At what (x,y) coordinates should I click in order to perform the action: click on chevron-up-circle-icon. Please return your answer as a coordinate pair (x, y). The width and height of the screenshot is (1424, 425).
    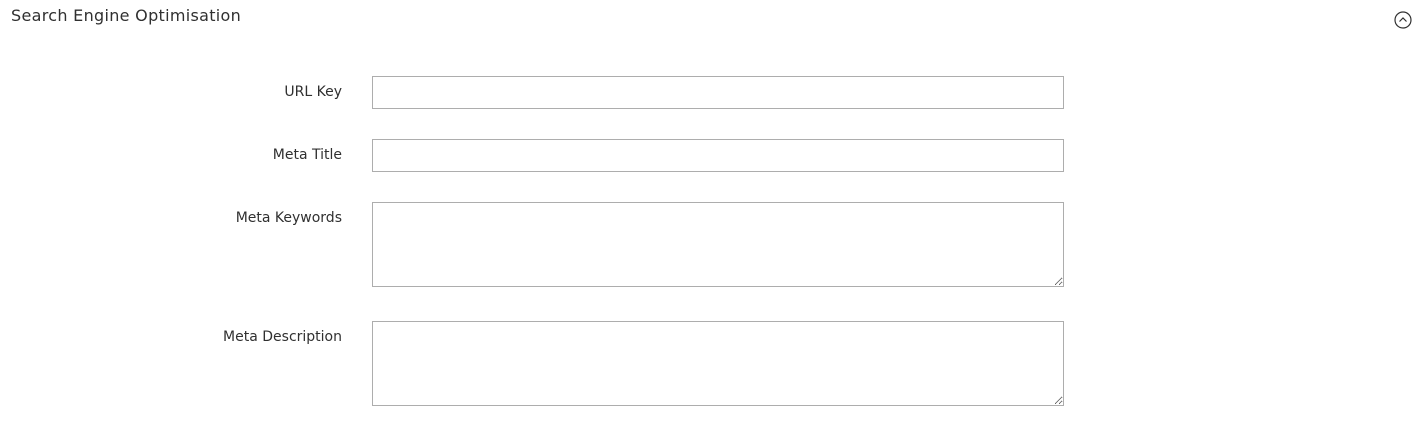
    Looking at the image, I should click on (1403, 20).